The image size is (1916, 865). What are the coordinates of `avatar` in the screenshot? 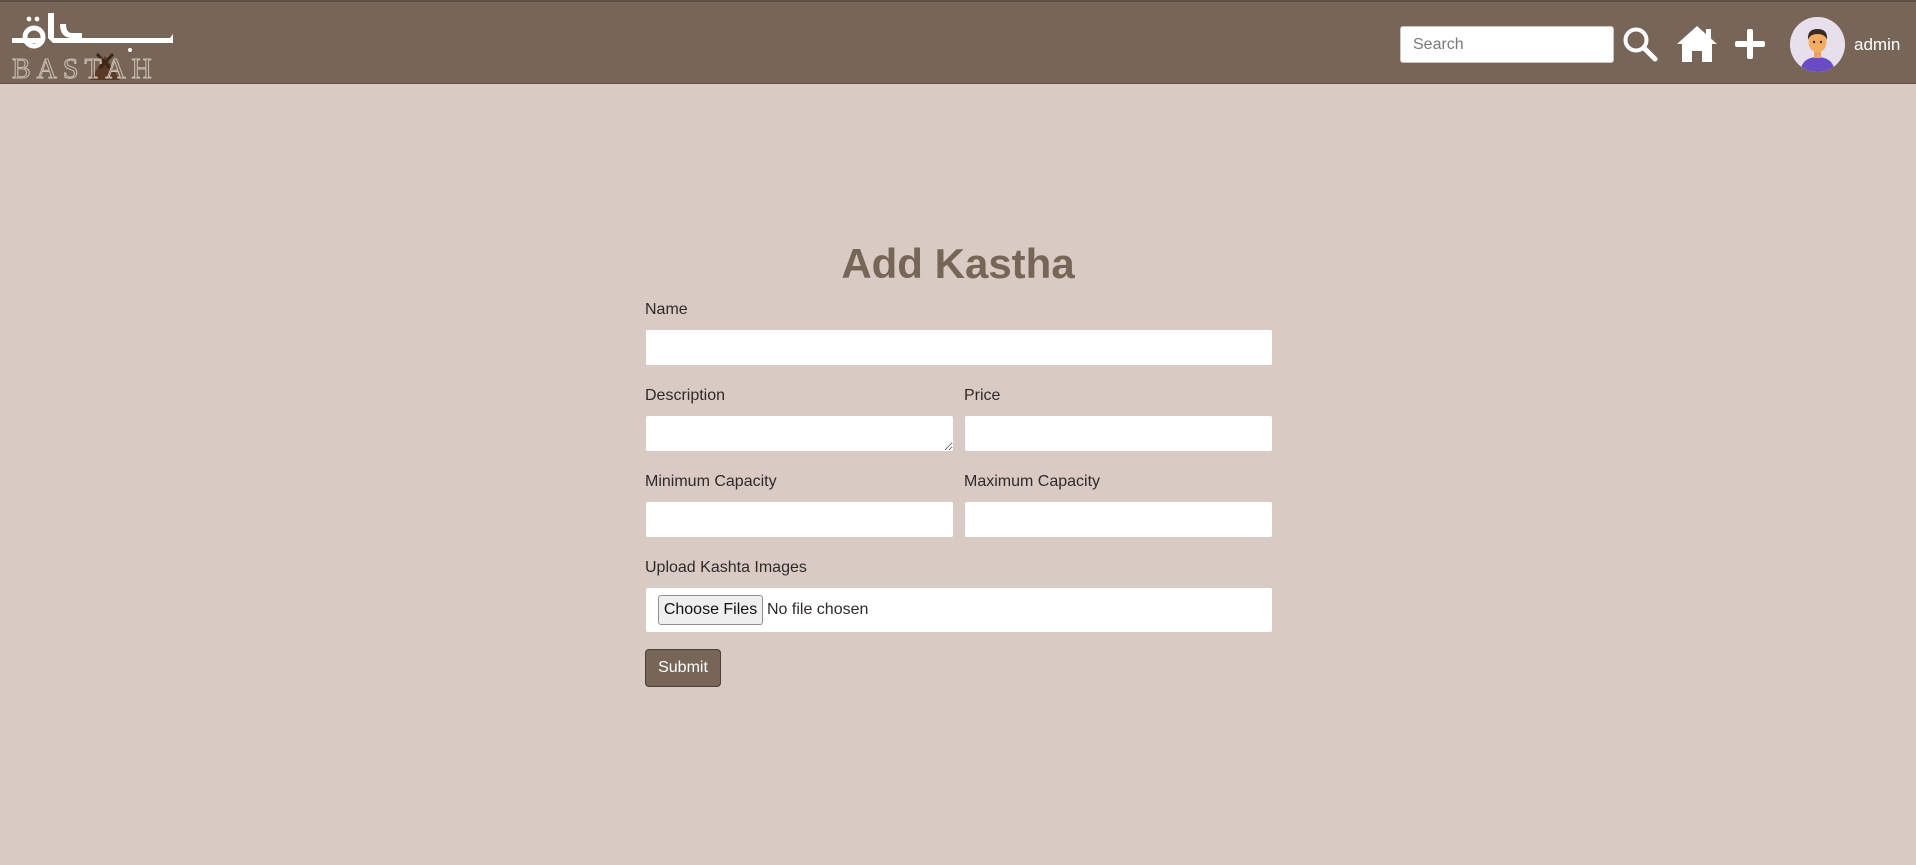 It's located at (1817, 44).